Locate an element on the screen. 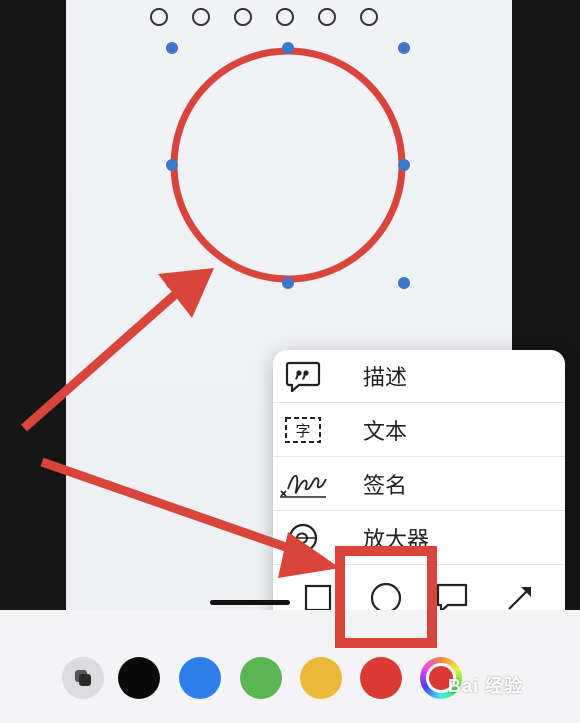 Image resolution: width=580 pixels, height=723 pixels. text-box-icon: 字 is located at coordinates (303, 430).